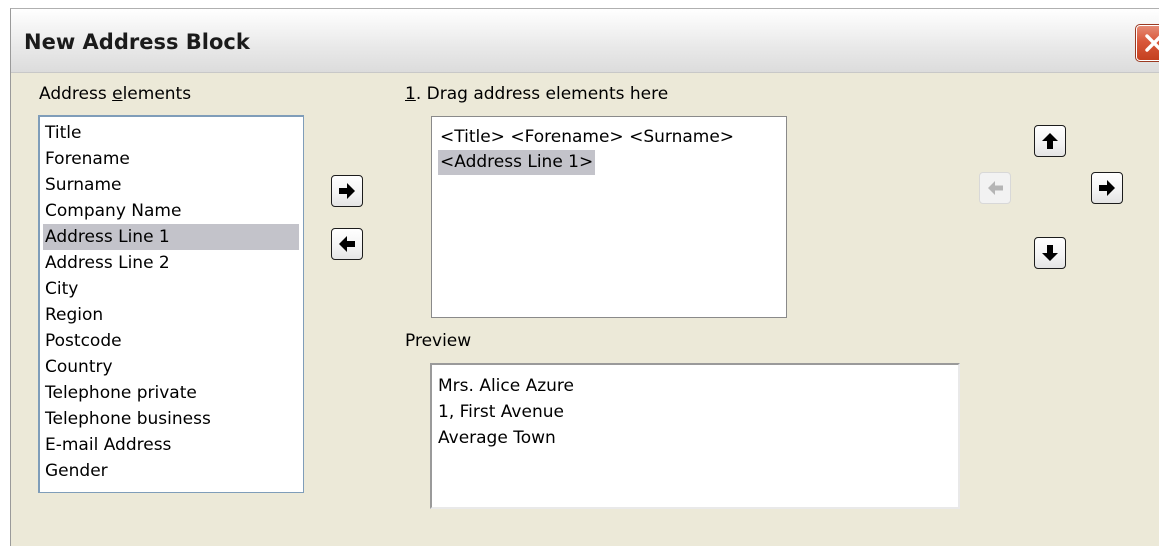  What do you see at coordinates (157, 94) in the screenshot?
I see `address-elements-label-suffix: lements` at bounding box center [157, 94].